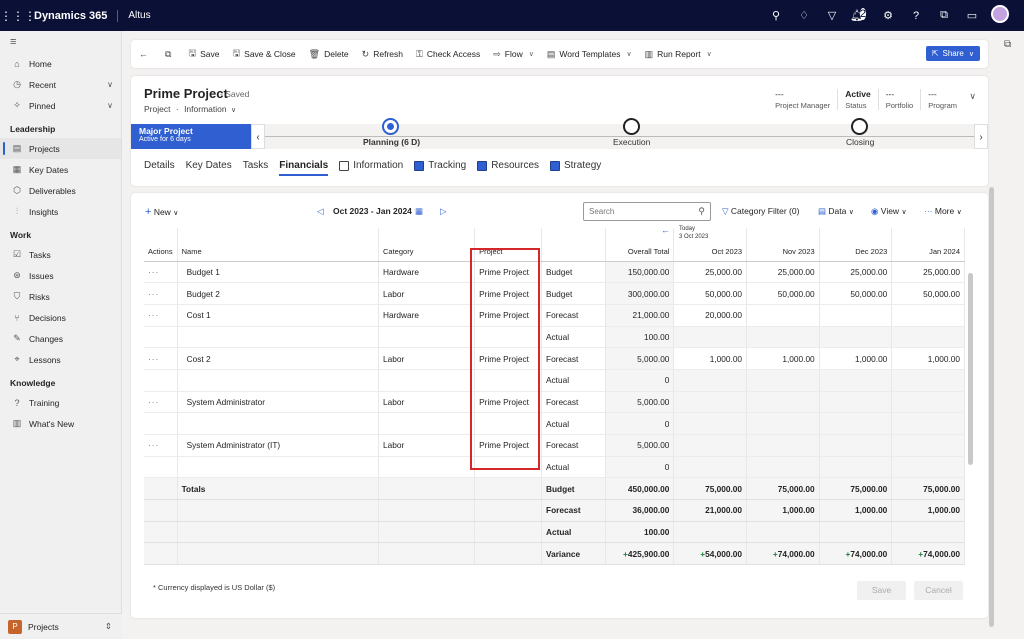 The width and height of the screenshot is (1024, 639). I want to click on help-icon: ?, so click(916, 16).